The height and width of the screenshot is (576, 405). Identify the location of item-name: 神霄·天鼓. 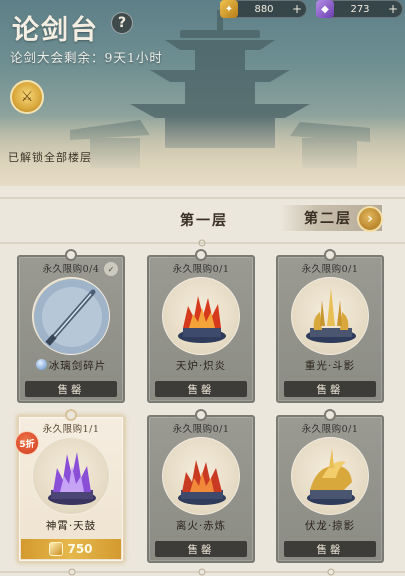
(71, 526).